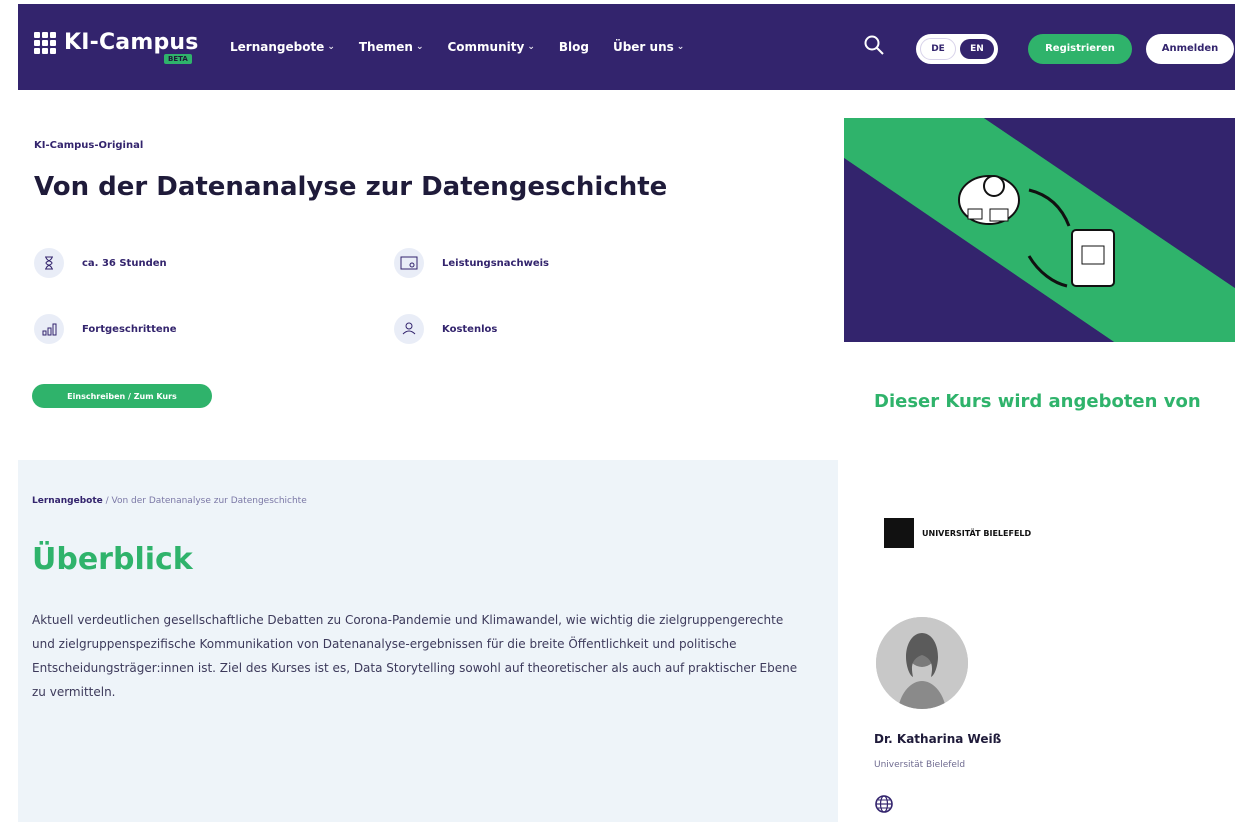  What do you see at coordinates (351, 187) in the screenshot?
I see `page-title: Von der Datenanalyse zur Datengeschichte` at bounding box center [351, 187].